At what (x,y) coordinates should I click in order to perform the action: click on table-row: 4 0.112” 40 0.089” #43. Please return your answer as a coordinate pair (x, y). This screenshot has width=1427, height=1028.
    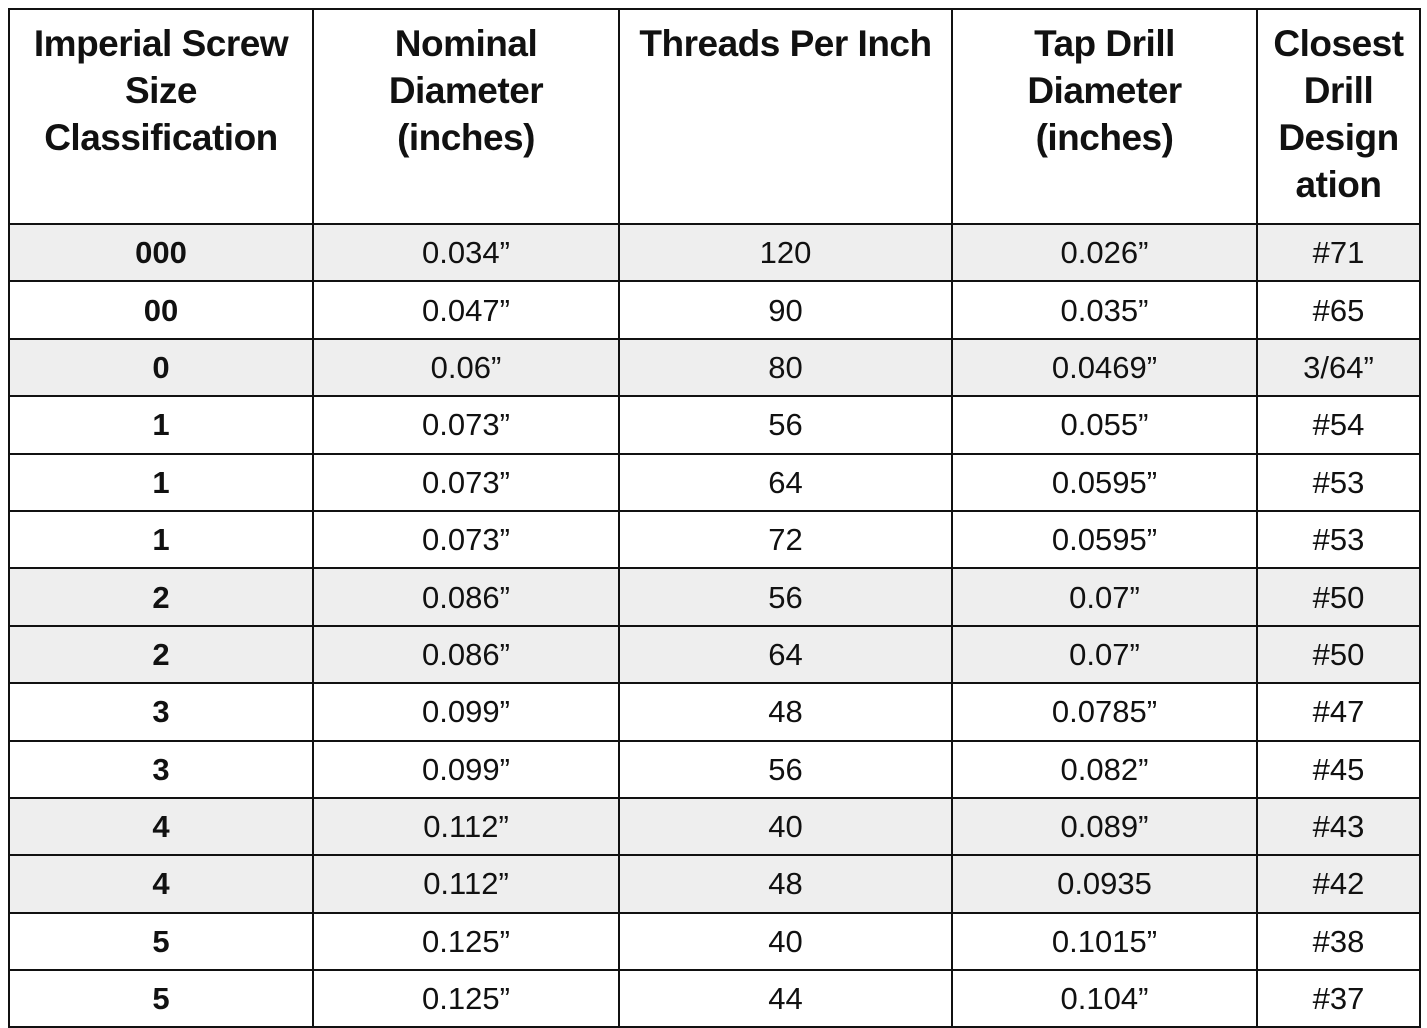
    Looking at the image, I should click on (714, 826).